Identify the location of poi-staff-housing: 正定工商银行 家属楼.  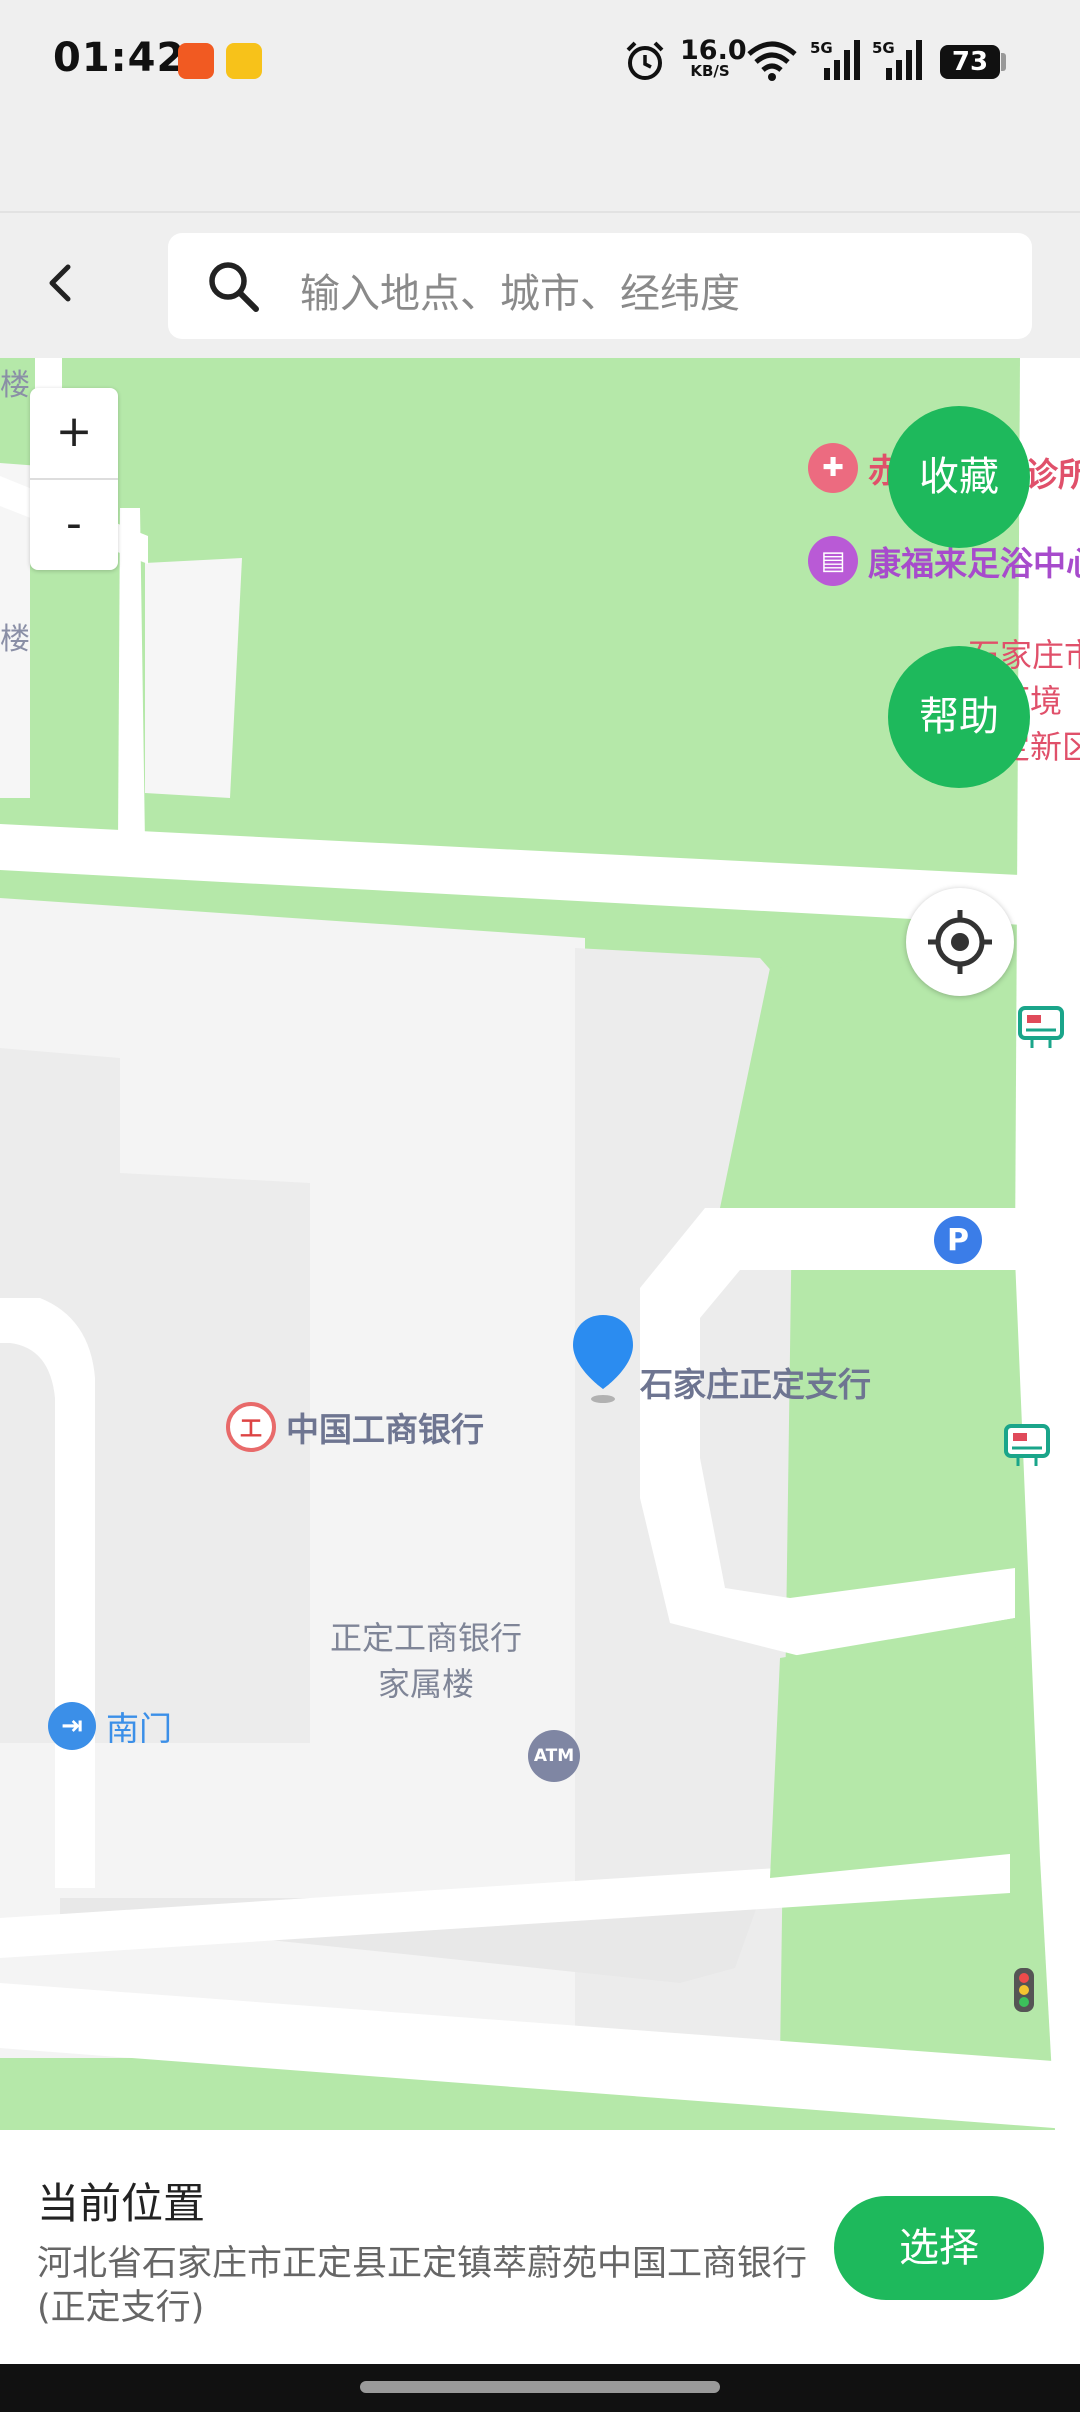
(426, 1659).